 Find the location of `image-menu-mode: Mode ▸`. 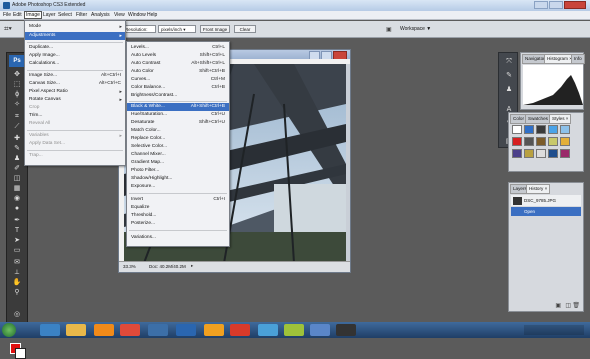

image-menu-mode: Mode ▸ is located at coordinates (75, 27).